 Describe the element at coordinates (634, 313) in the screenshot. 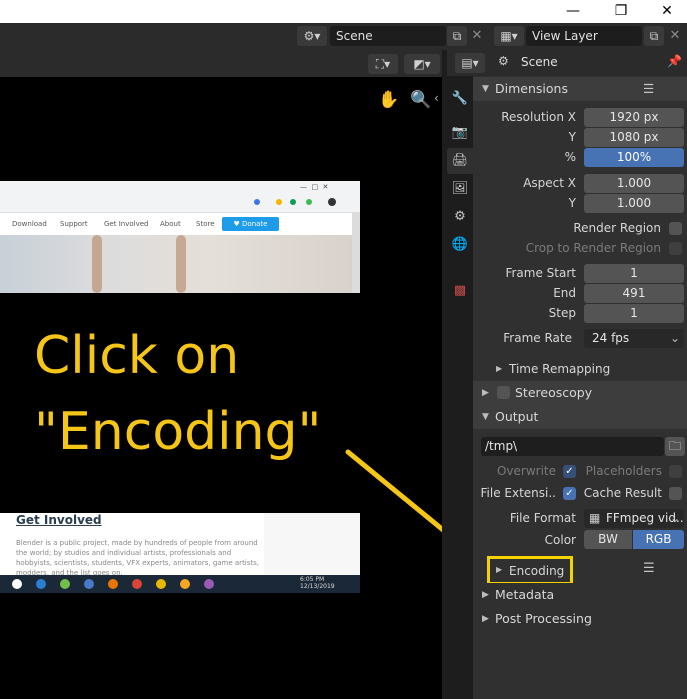

I see `frame-step-field: 1` at that location.